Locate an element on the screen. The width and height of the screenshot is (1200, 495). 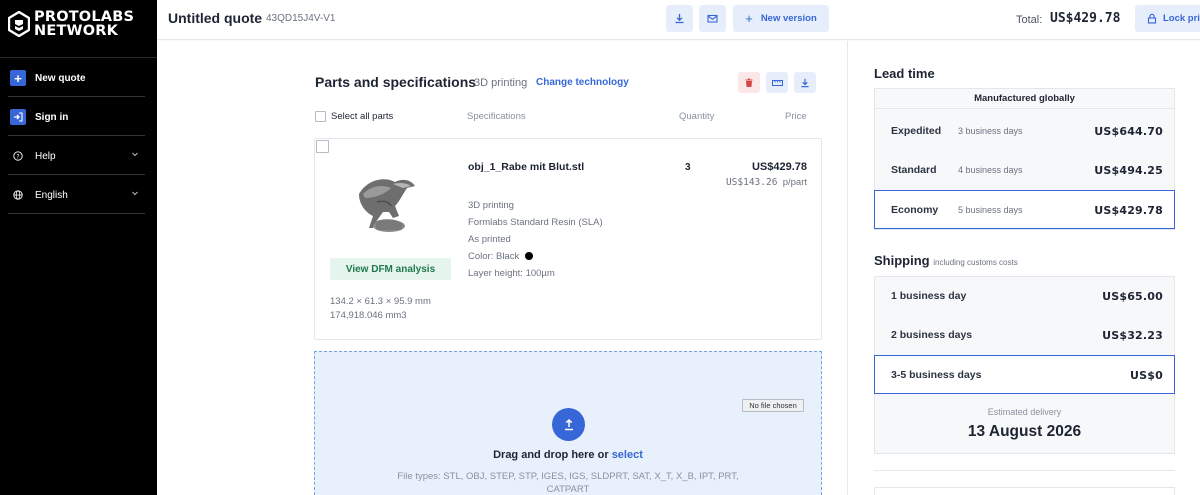
spec-color: Color: Black is located at coordinates (500, 256).